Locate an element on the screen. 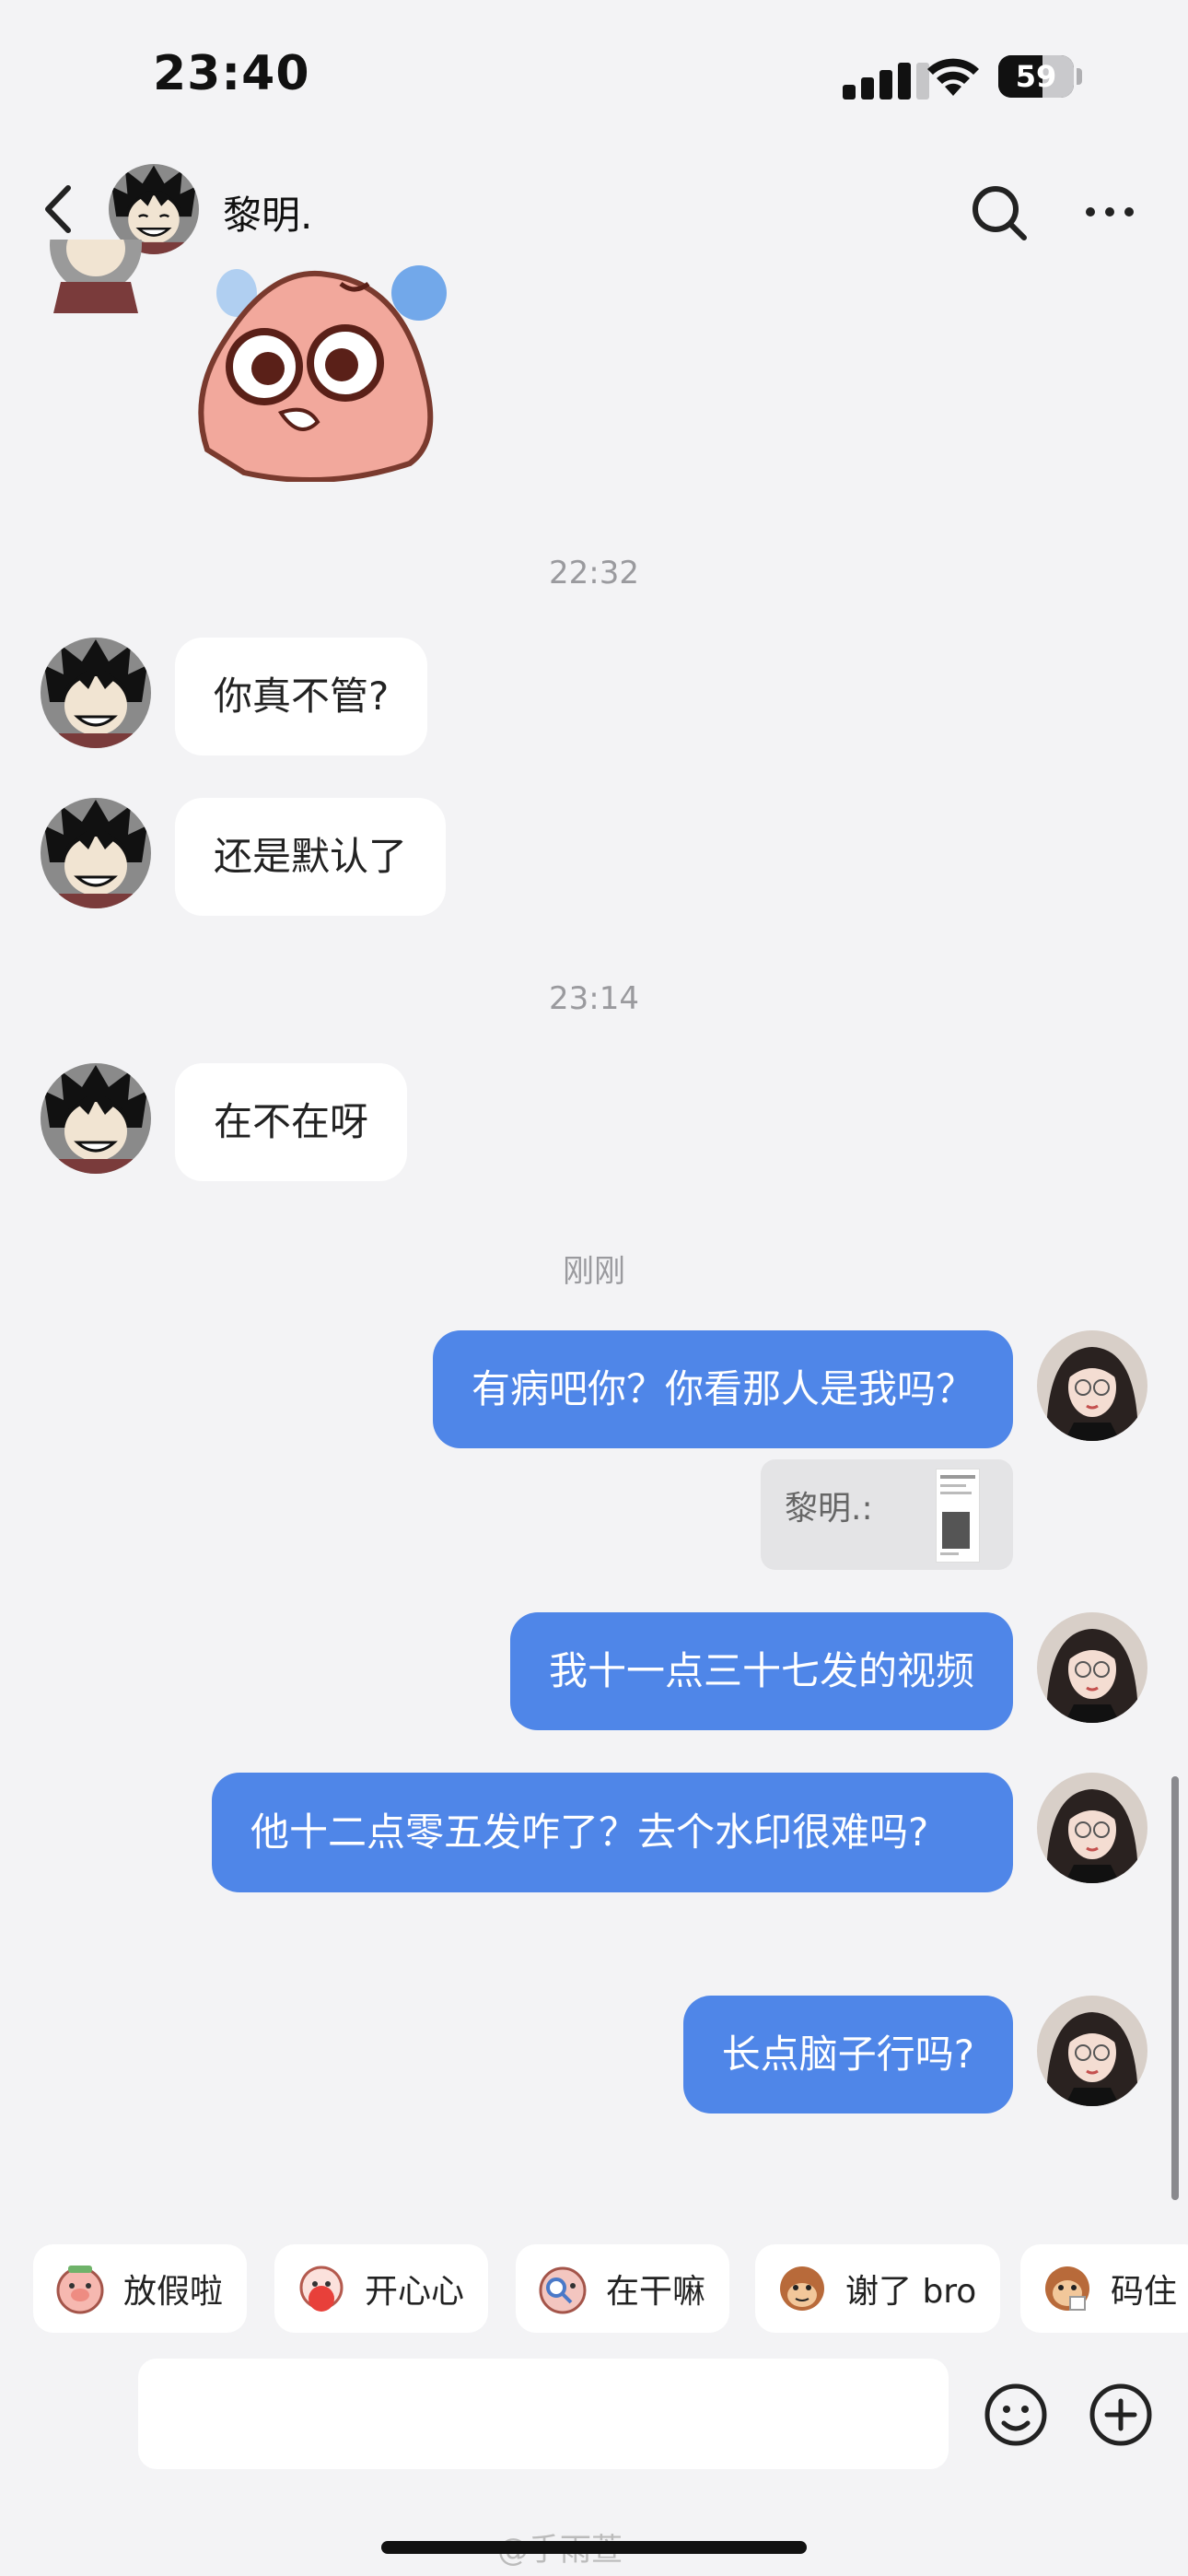  scrollbar is located at coordinates (1175, 1988).